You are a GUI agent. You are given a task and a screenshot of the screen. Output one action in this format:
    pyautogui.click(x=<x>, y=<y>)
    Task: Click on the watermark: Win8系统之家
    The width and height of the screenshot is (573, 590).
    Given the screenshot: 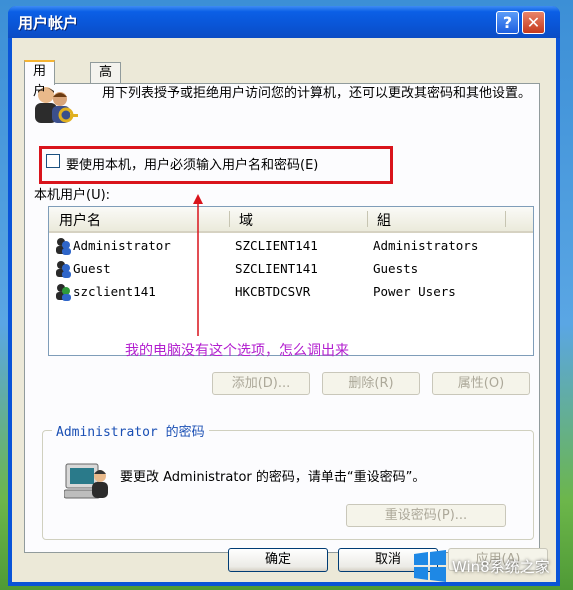 What is the action you would take?
    pyautogui.click(x=490, y=566)
    